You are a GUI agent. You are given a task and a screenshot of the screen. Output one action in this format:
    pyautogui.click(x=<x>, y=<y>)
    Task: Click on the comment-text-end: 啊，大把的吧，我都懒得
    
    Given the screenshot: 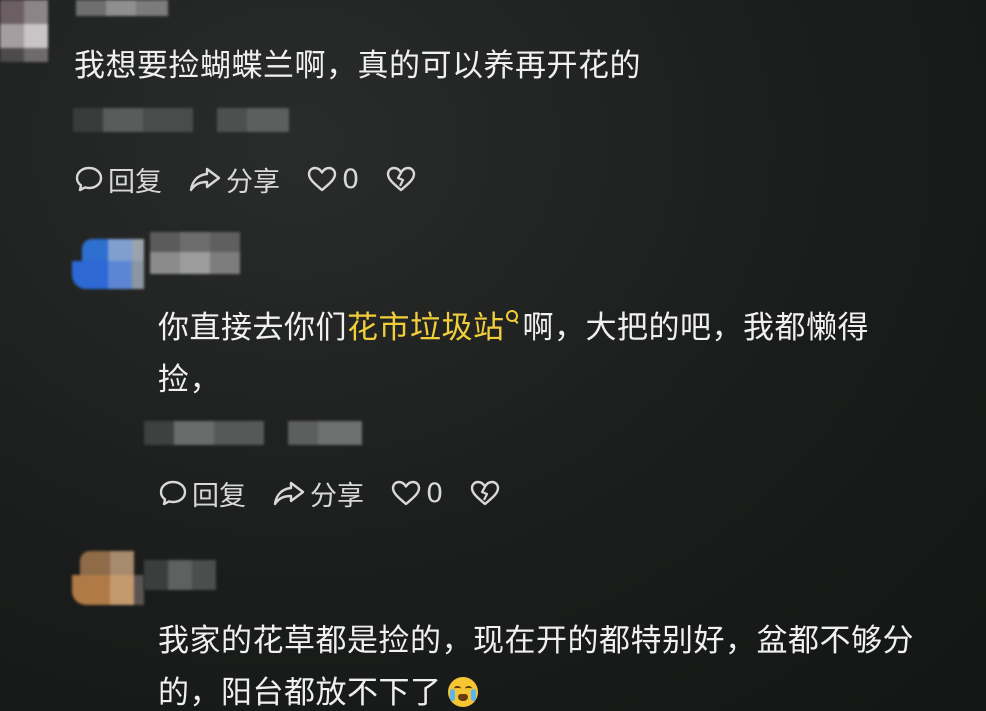 What is the action you would take?
    pyautogui.click(x=695, y=328)
    